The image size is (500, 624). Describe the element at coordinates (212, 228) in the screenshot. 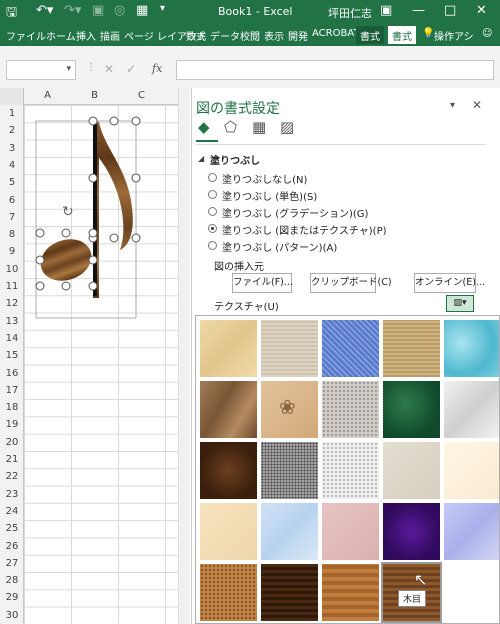

I see `radio-picture-texture-fill` at that location.